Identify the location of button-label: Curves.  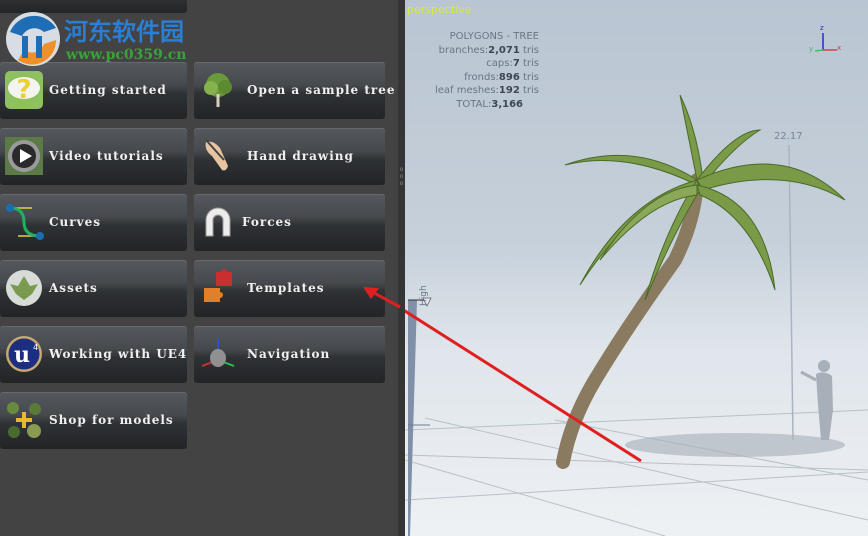
(75, 222).